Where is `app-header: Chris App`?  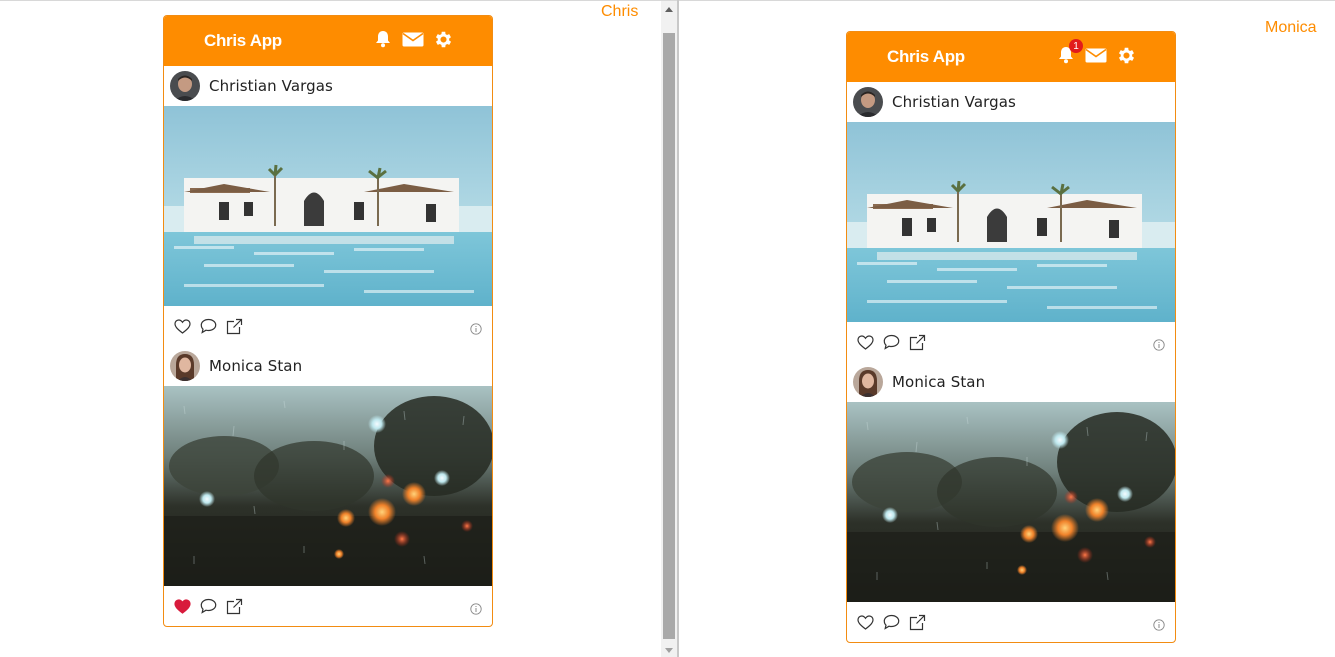 app-header: Chris App is located at coordinates (328, 41).